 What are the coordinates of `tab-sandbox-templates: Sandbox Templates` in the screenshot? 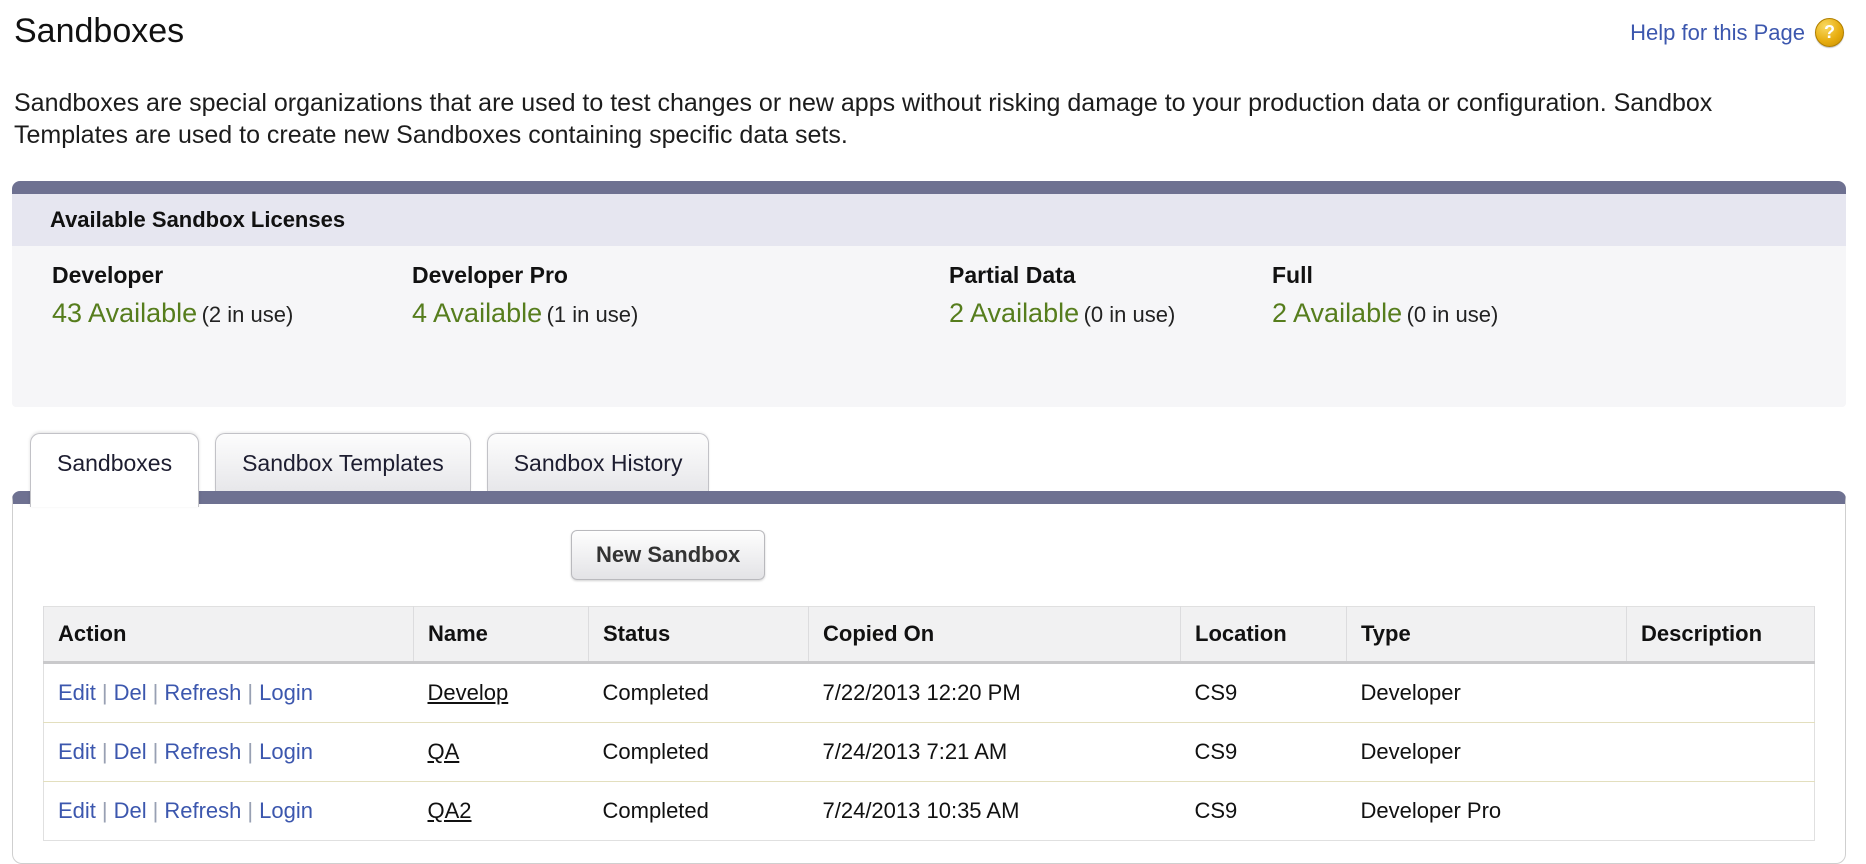 It's located at (343, 462).